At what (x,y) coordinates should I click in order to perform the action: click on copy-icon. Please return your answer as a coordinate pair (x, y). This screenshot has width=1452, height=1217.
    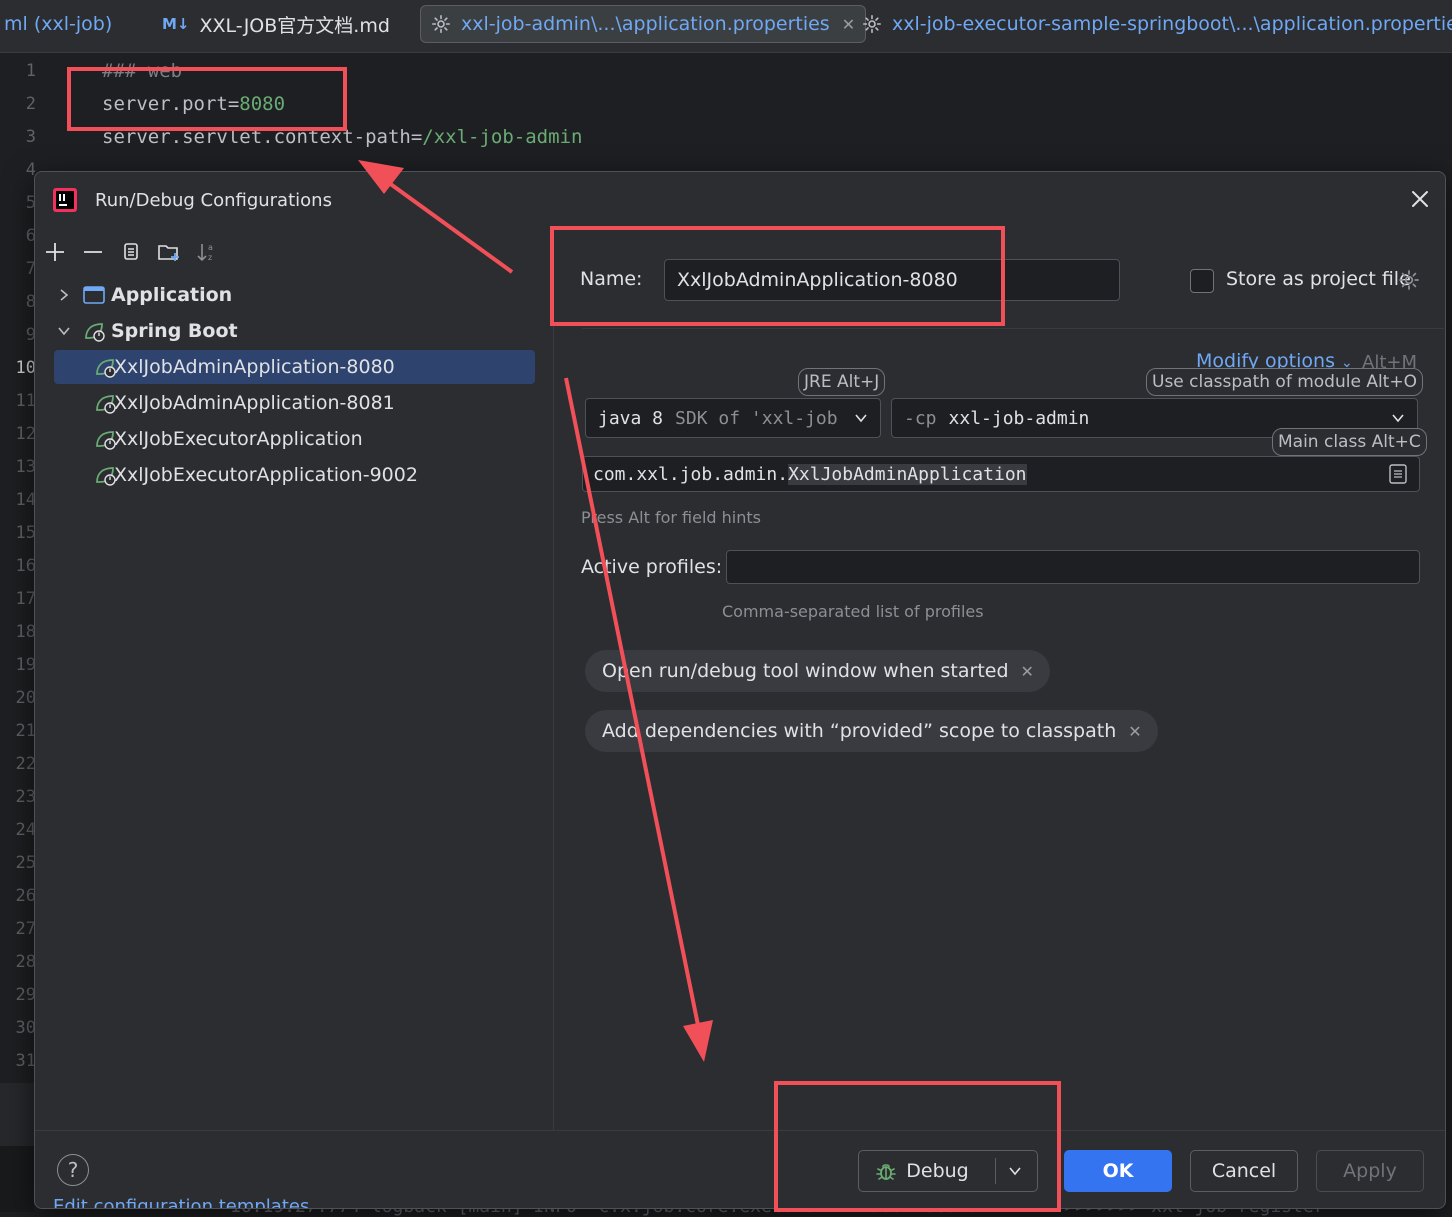
    Looking at the image, I should click on (131, 251).